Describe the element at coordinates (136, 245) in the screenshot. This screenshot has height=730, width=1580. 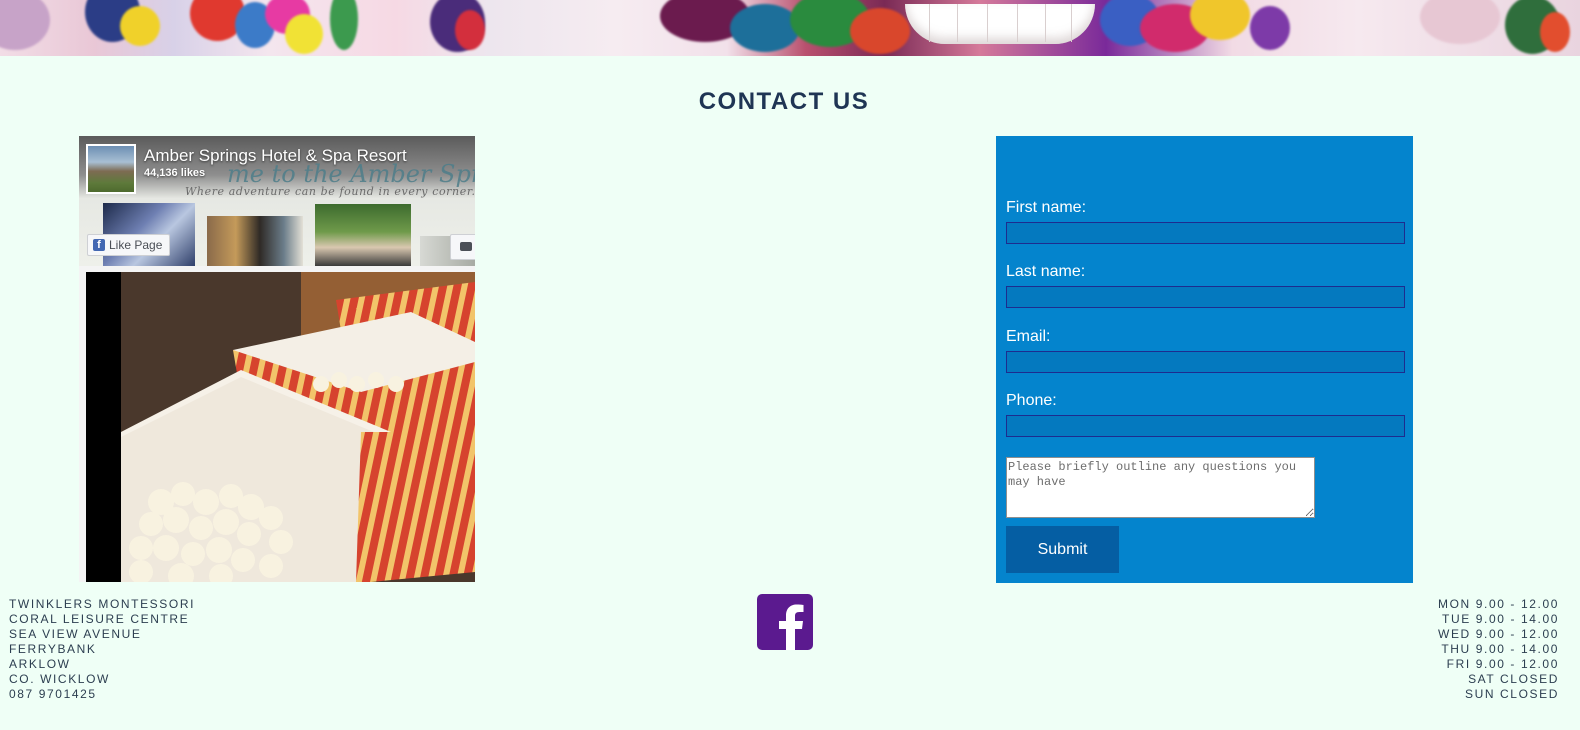
I see `like-page-label: Like Page` at that location.